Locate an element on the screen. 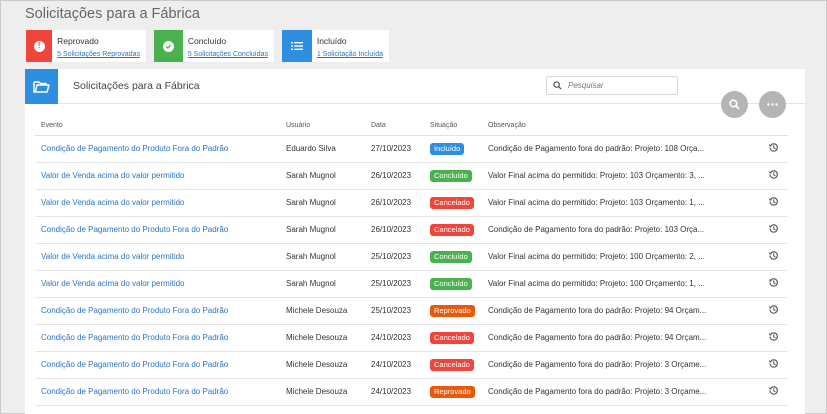 The height and width of the screenshot is (414, 827). status-card-link: 1 Solicitação Incluída is located at coordinates (350, 54).